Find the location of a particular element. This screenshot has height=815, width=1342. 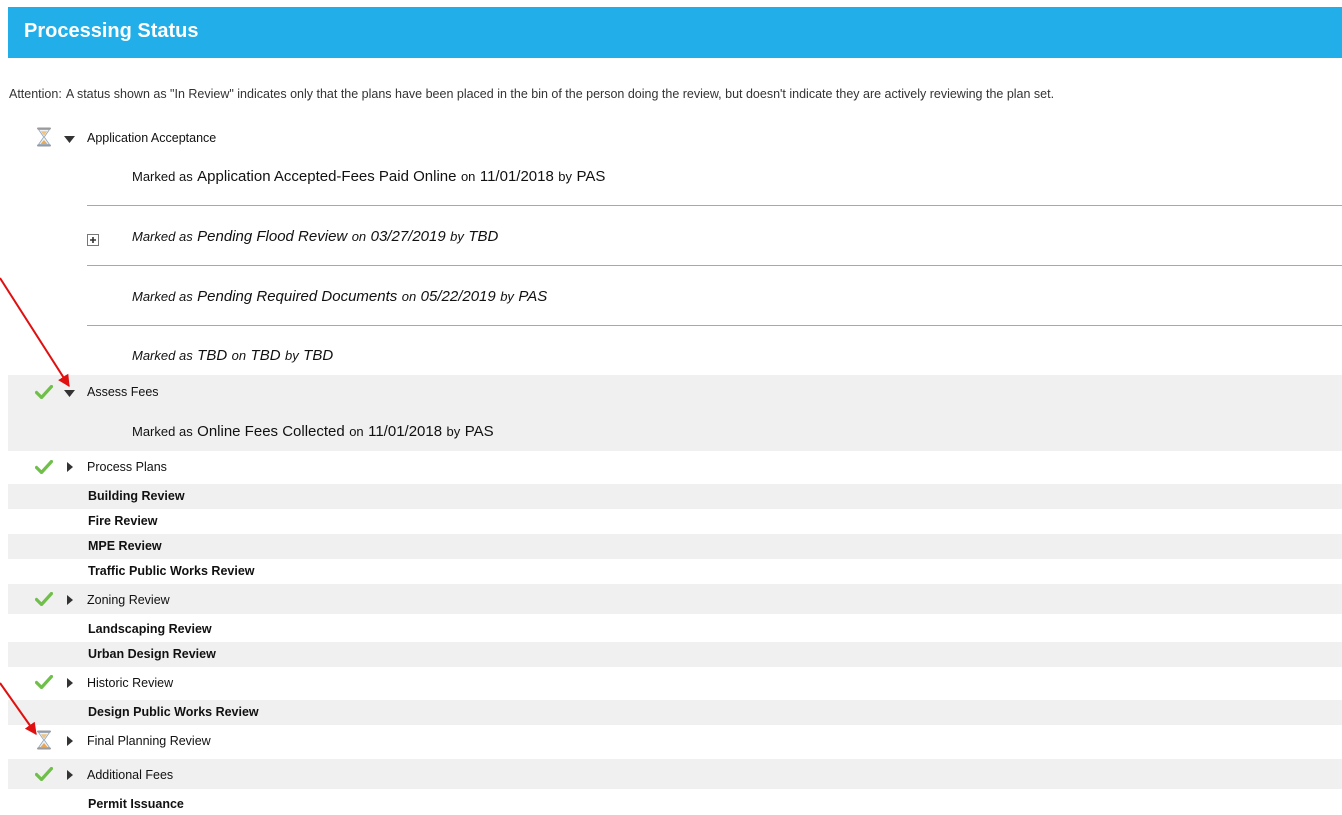

annotation-arrows is located at coordinates (35, 506).